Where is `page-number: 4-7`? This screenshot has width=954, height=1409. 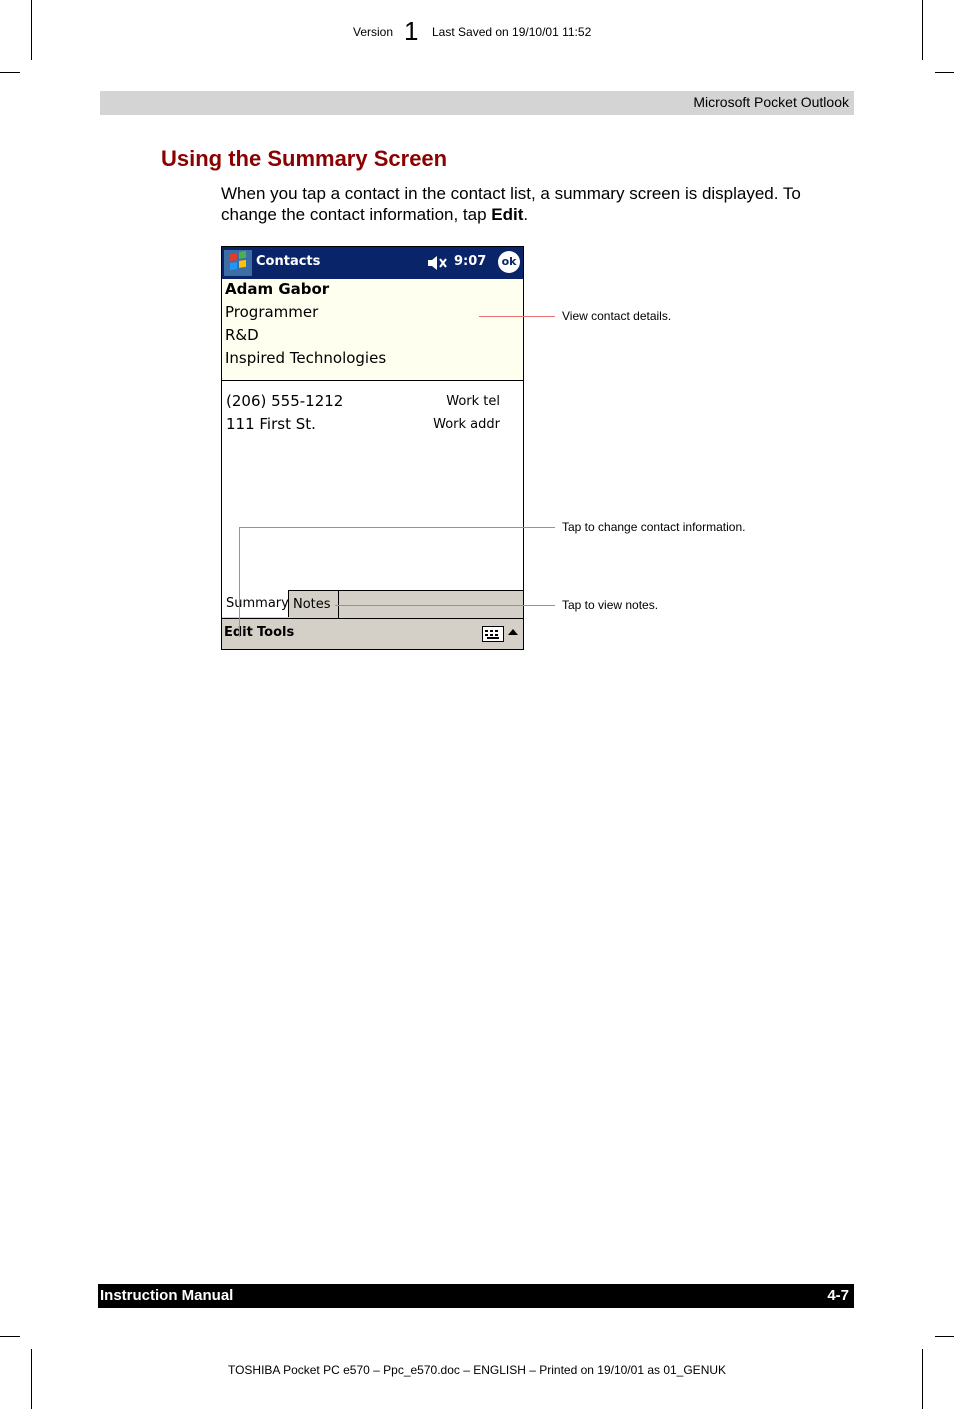
page-number: 4-7 is located at coordinates (838, 1295).